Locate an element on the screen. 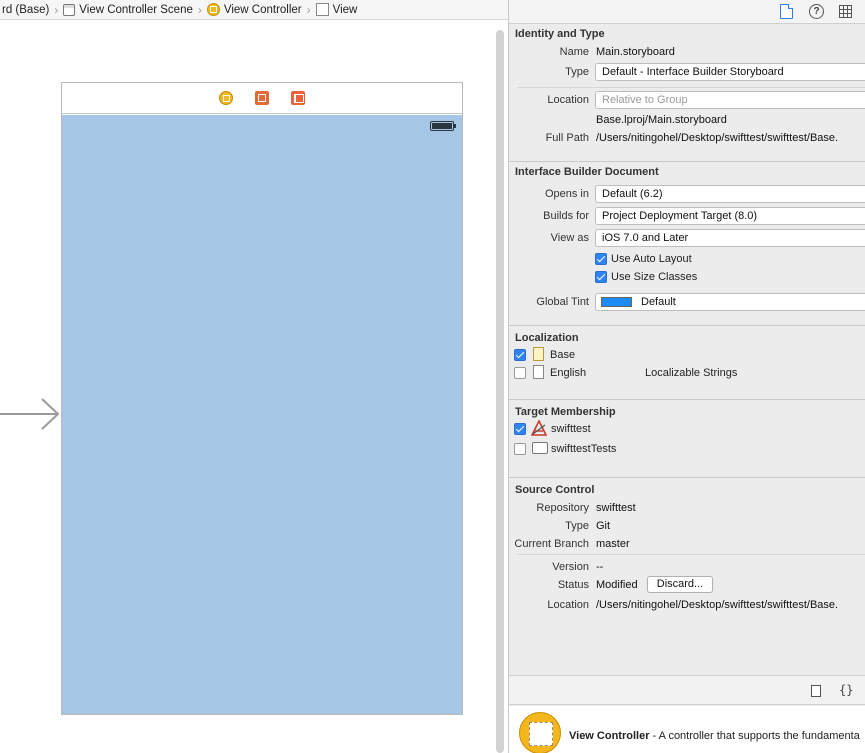 The width and height of the screenshot is (865, 753). builds-for-label: Builds for is located at coordinates (566, 216).